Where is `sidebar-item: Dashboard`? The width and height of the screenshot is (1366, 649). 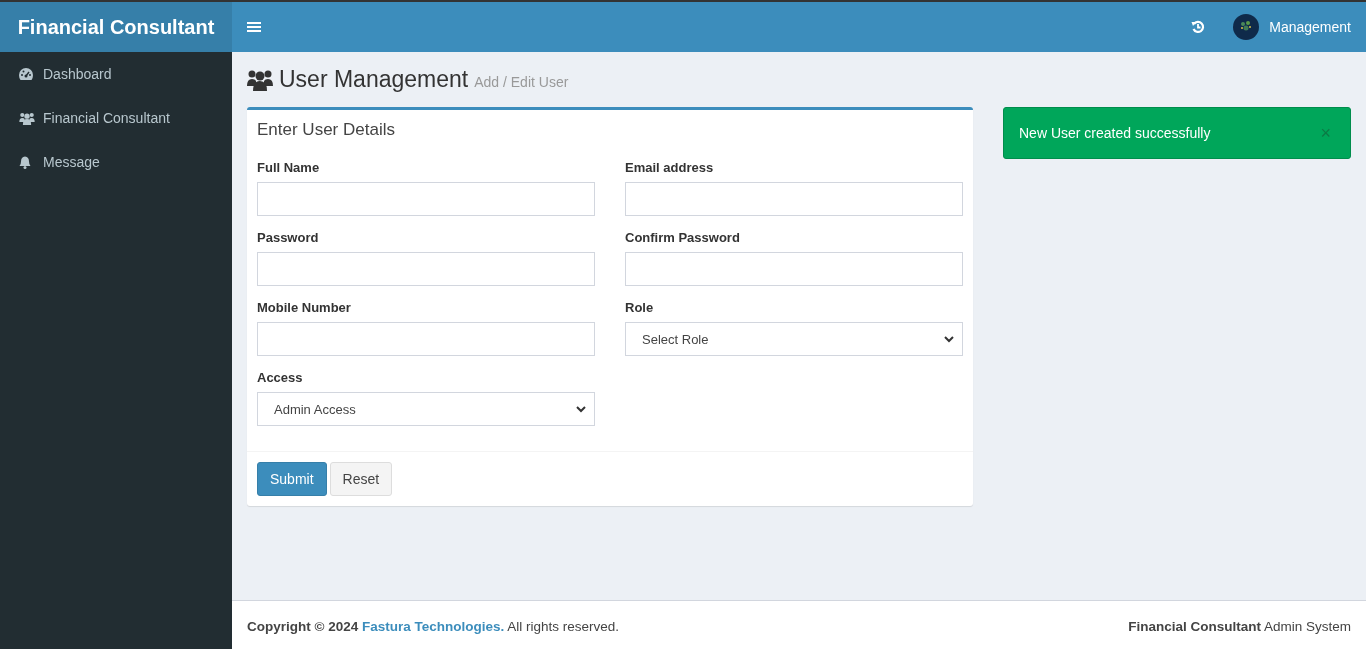 sidebar-item: Dashboard is located at coordinates (116, 74).